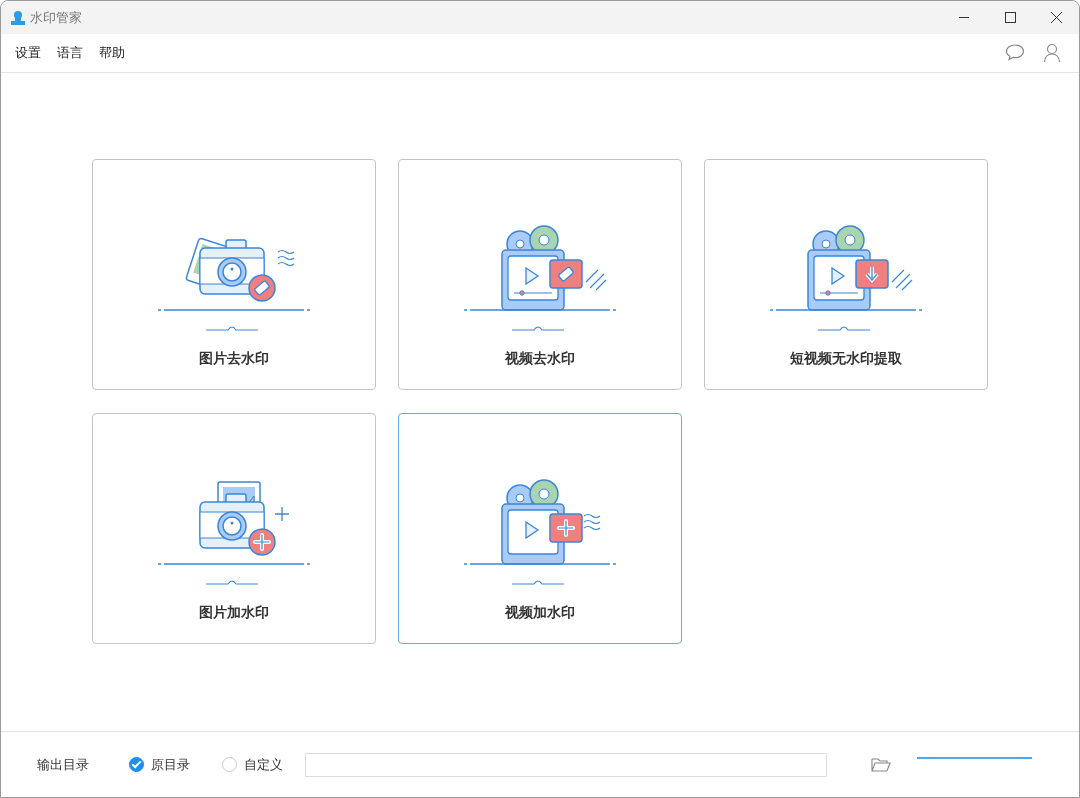 This screenshot has width=1080, height=798. What do you see at coordinates (28, 53) in the screenshot?
I see `menu-item: 设置` at bounding box center [28, 53].